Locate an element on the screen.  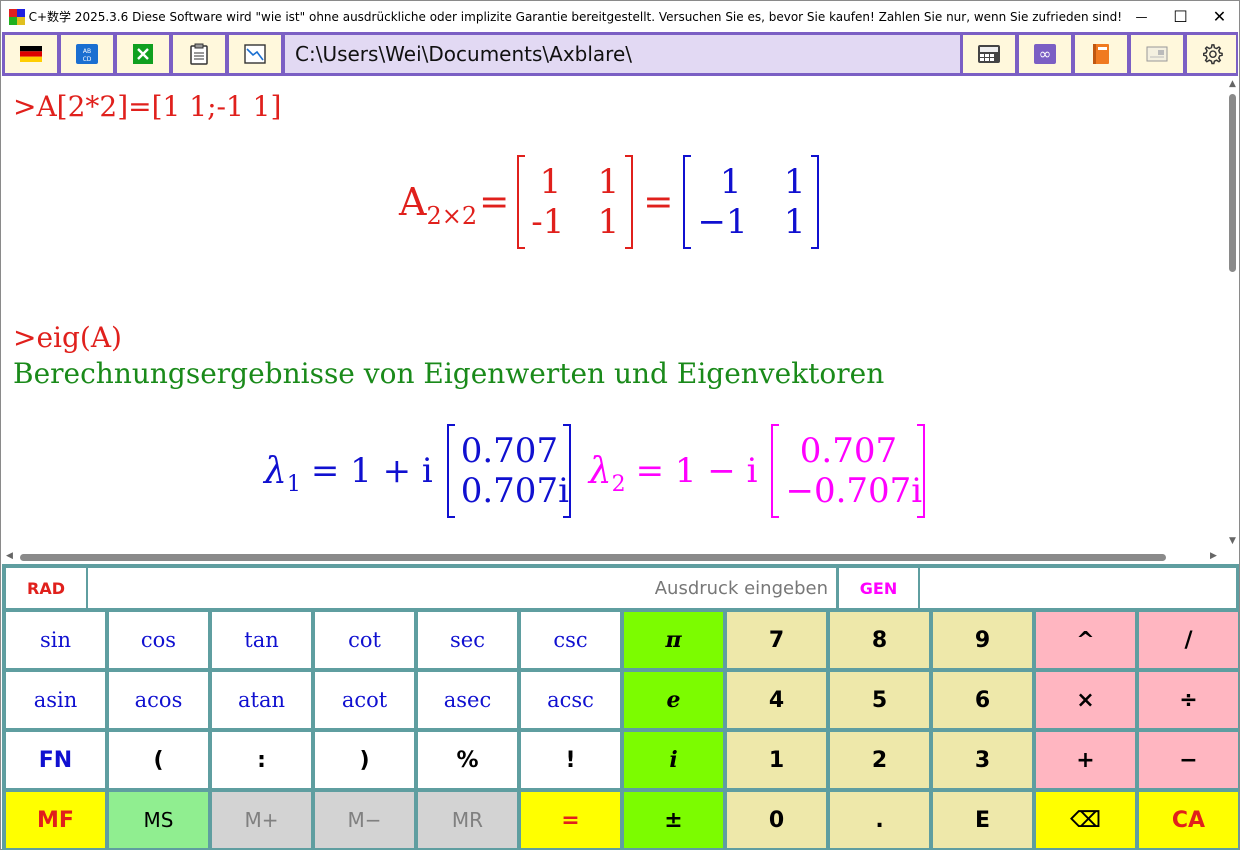
key-7: 7 is located at coordinates (776, 640).